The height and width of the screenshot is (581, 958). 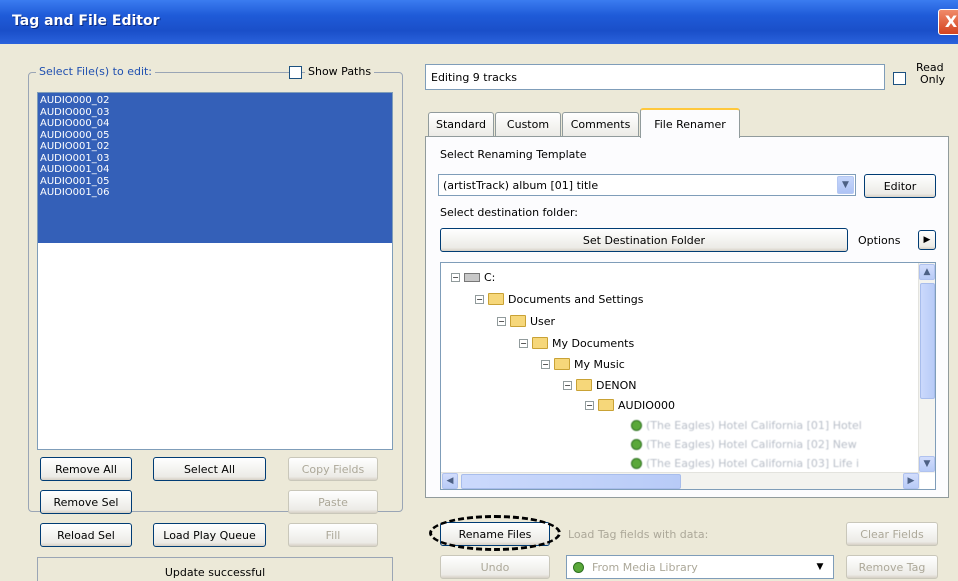 I want to click on tree-label: AUDIO000, so click(x=646, y=405).